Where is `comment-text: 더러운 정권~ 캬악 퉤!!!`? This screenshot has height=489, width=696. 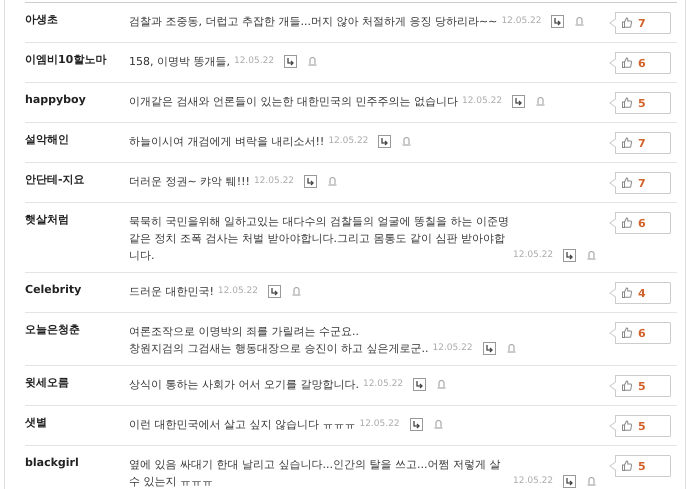 comment-text: 더러운 정권~ 캬악 퉤!!! is located at coordinates (189, 182).